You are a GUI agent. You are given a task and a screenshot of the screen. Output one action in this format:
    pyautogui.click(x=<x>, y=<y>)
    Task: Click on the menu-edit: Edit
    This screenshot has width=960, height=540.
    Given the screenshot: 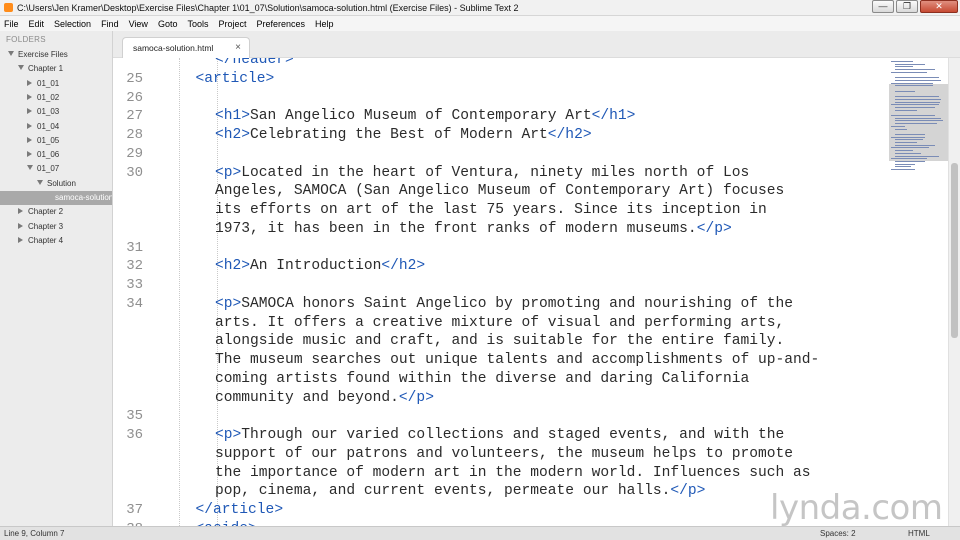 What is the action you would take?
    pyautogui.click(x=37, y=24)
    